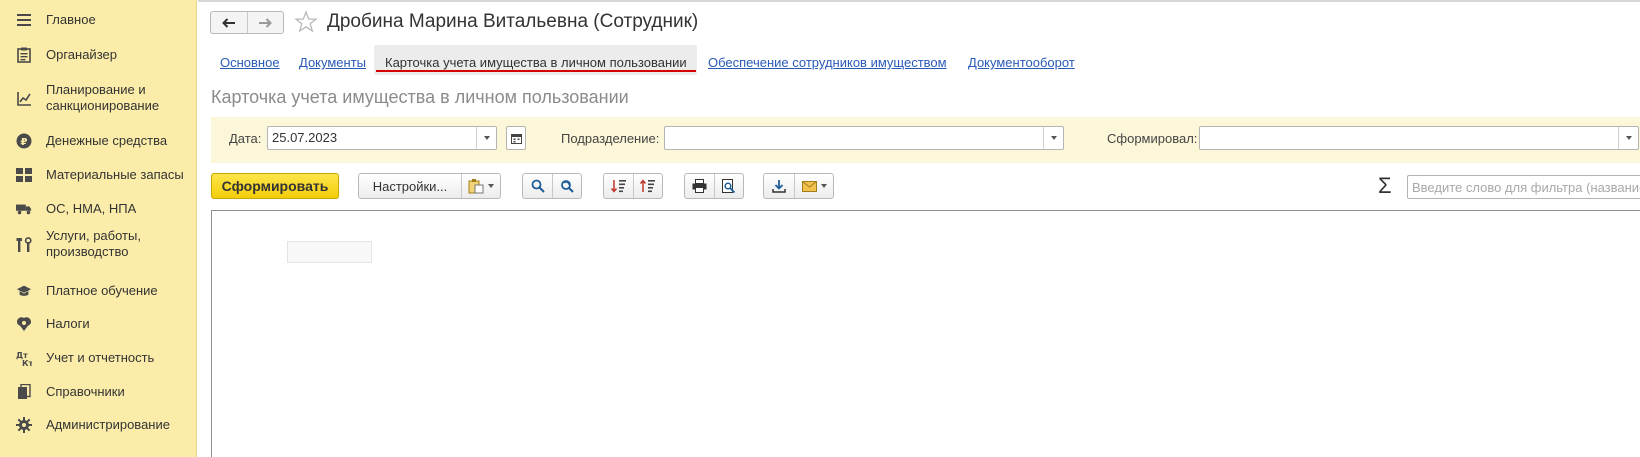  I want to click on formed-by-label: Сформировал:, so click(1152, 138).